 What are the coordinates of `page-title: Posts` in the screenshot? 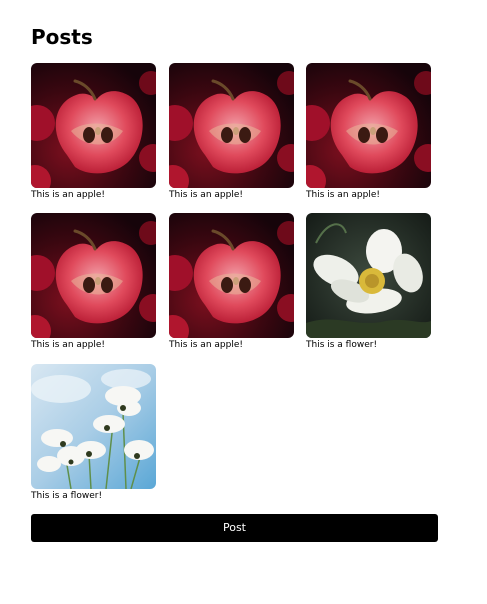 It's located at (62, 37).